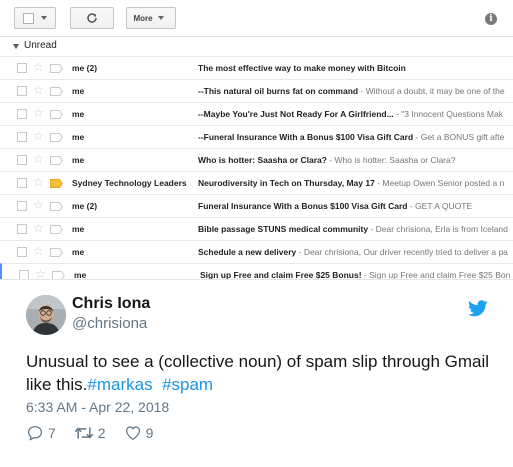 This screenshot has height=467, width=513. What do you see at coordinates (132, 433) in the screenshot?
I see `heart-icon` at bounding box center [132, 433].